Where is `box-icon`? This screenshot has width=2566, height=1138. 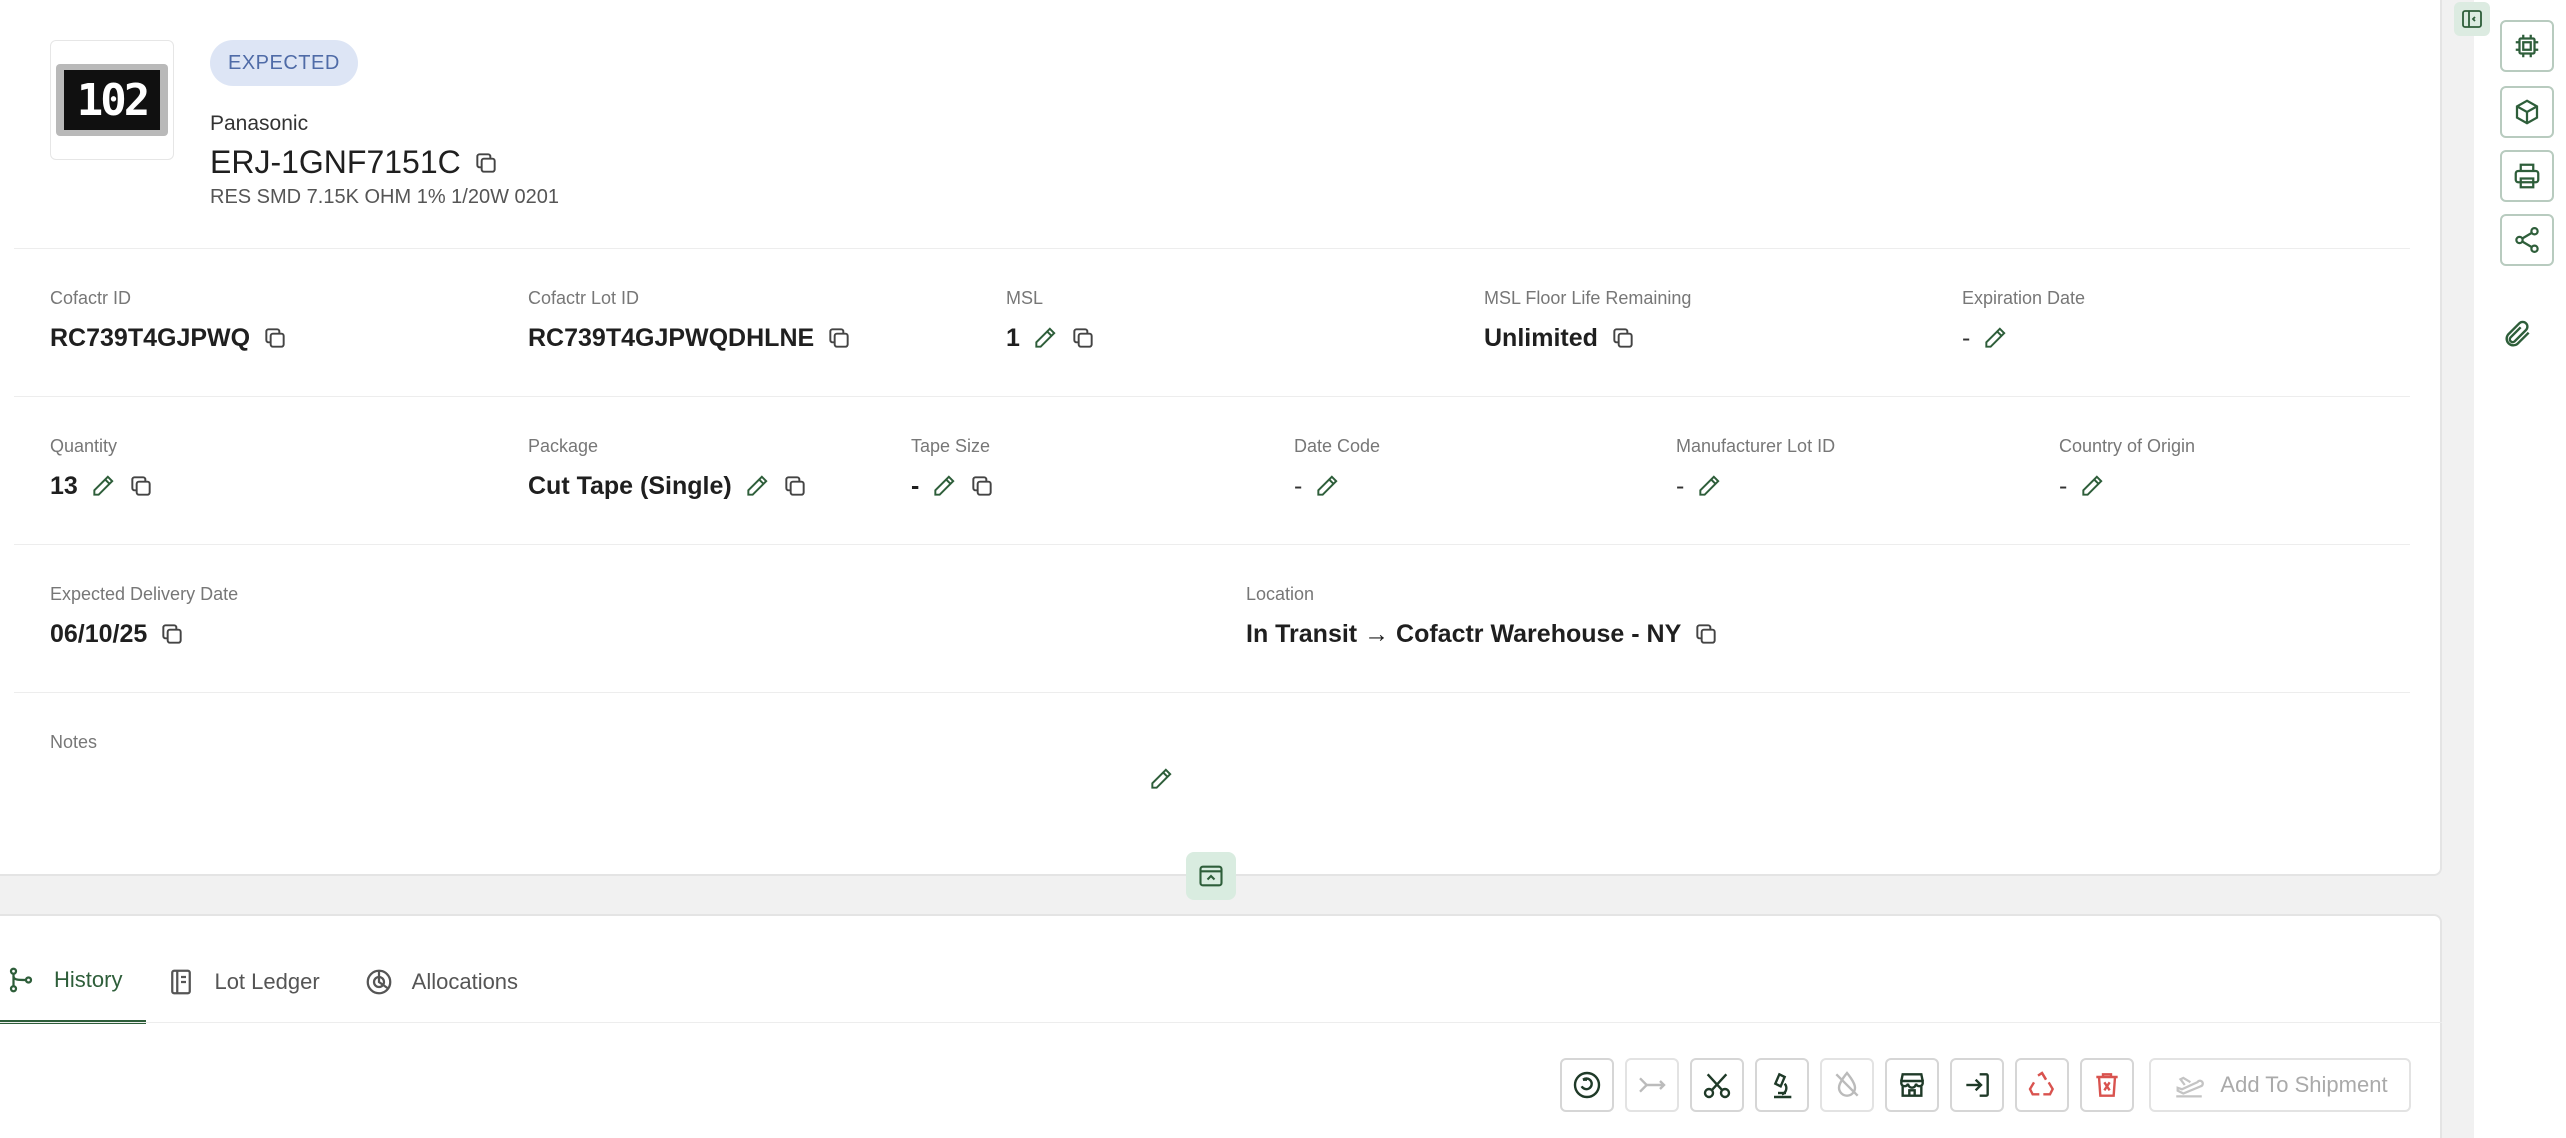 box-icon is located at coordinates (2527, 112).